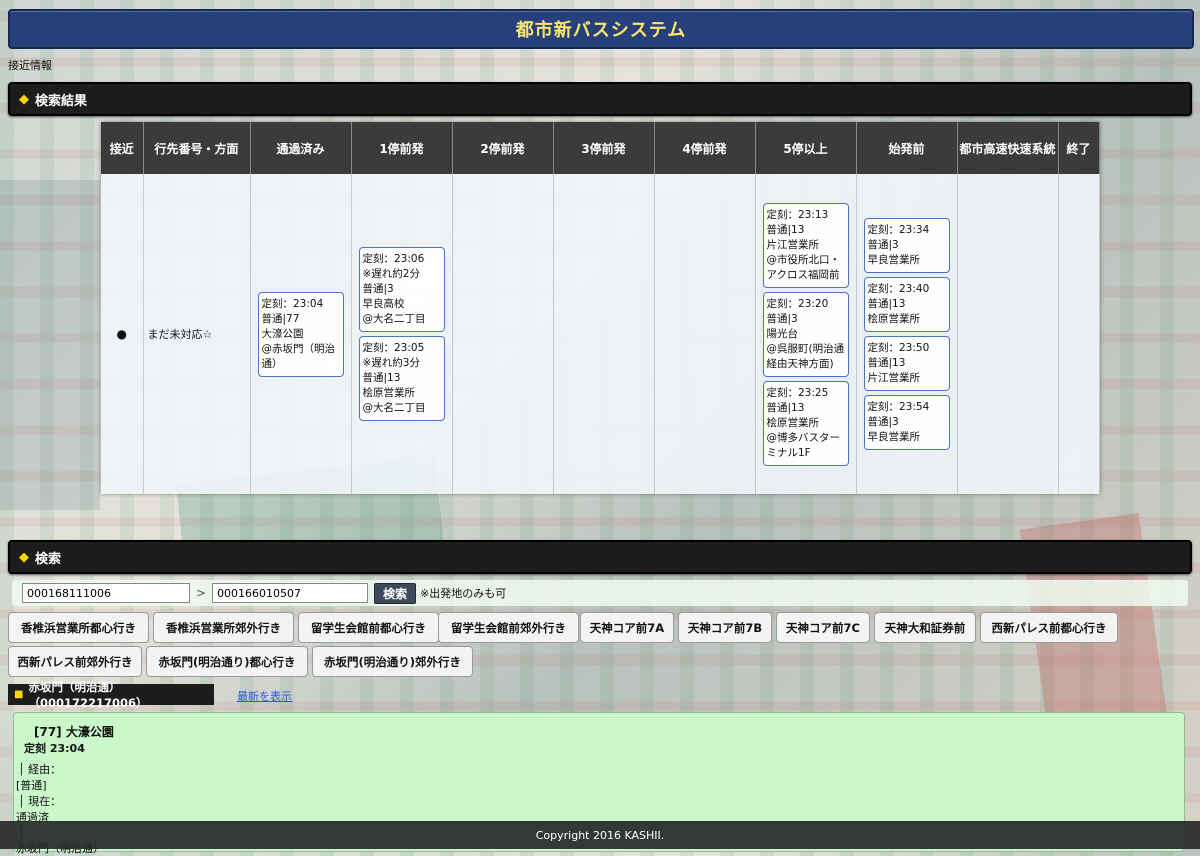  What do you see at coordinates (75, 661) in the screenshot?
I see `stop-button-nishijin-suburb: 西新パレス前郊外行き` at bounding box center [75, 661].